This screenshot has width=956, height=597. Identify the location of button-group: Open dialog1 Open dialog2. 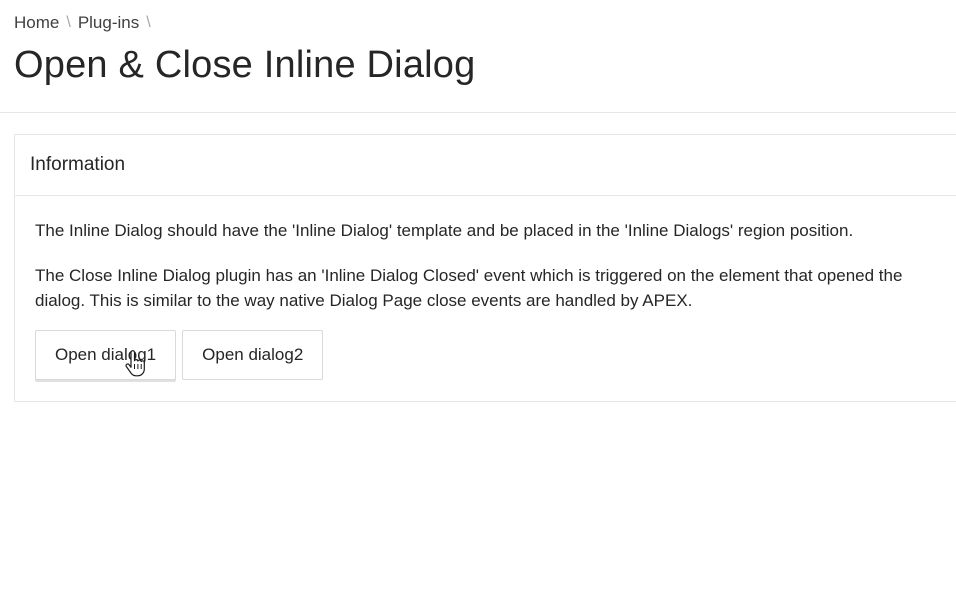
(494, 355).